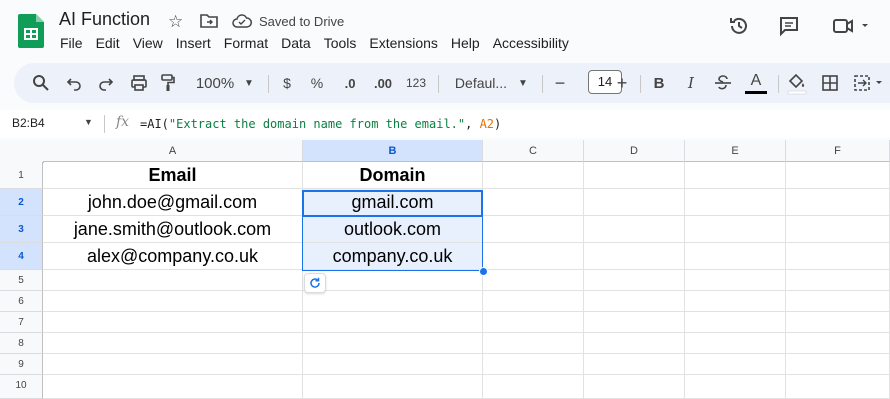 The width and height of the screenshot is (890, 399). Describe the element at coordinates (393, 280) in the screenshot. I see `cell-b5` at that location.